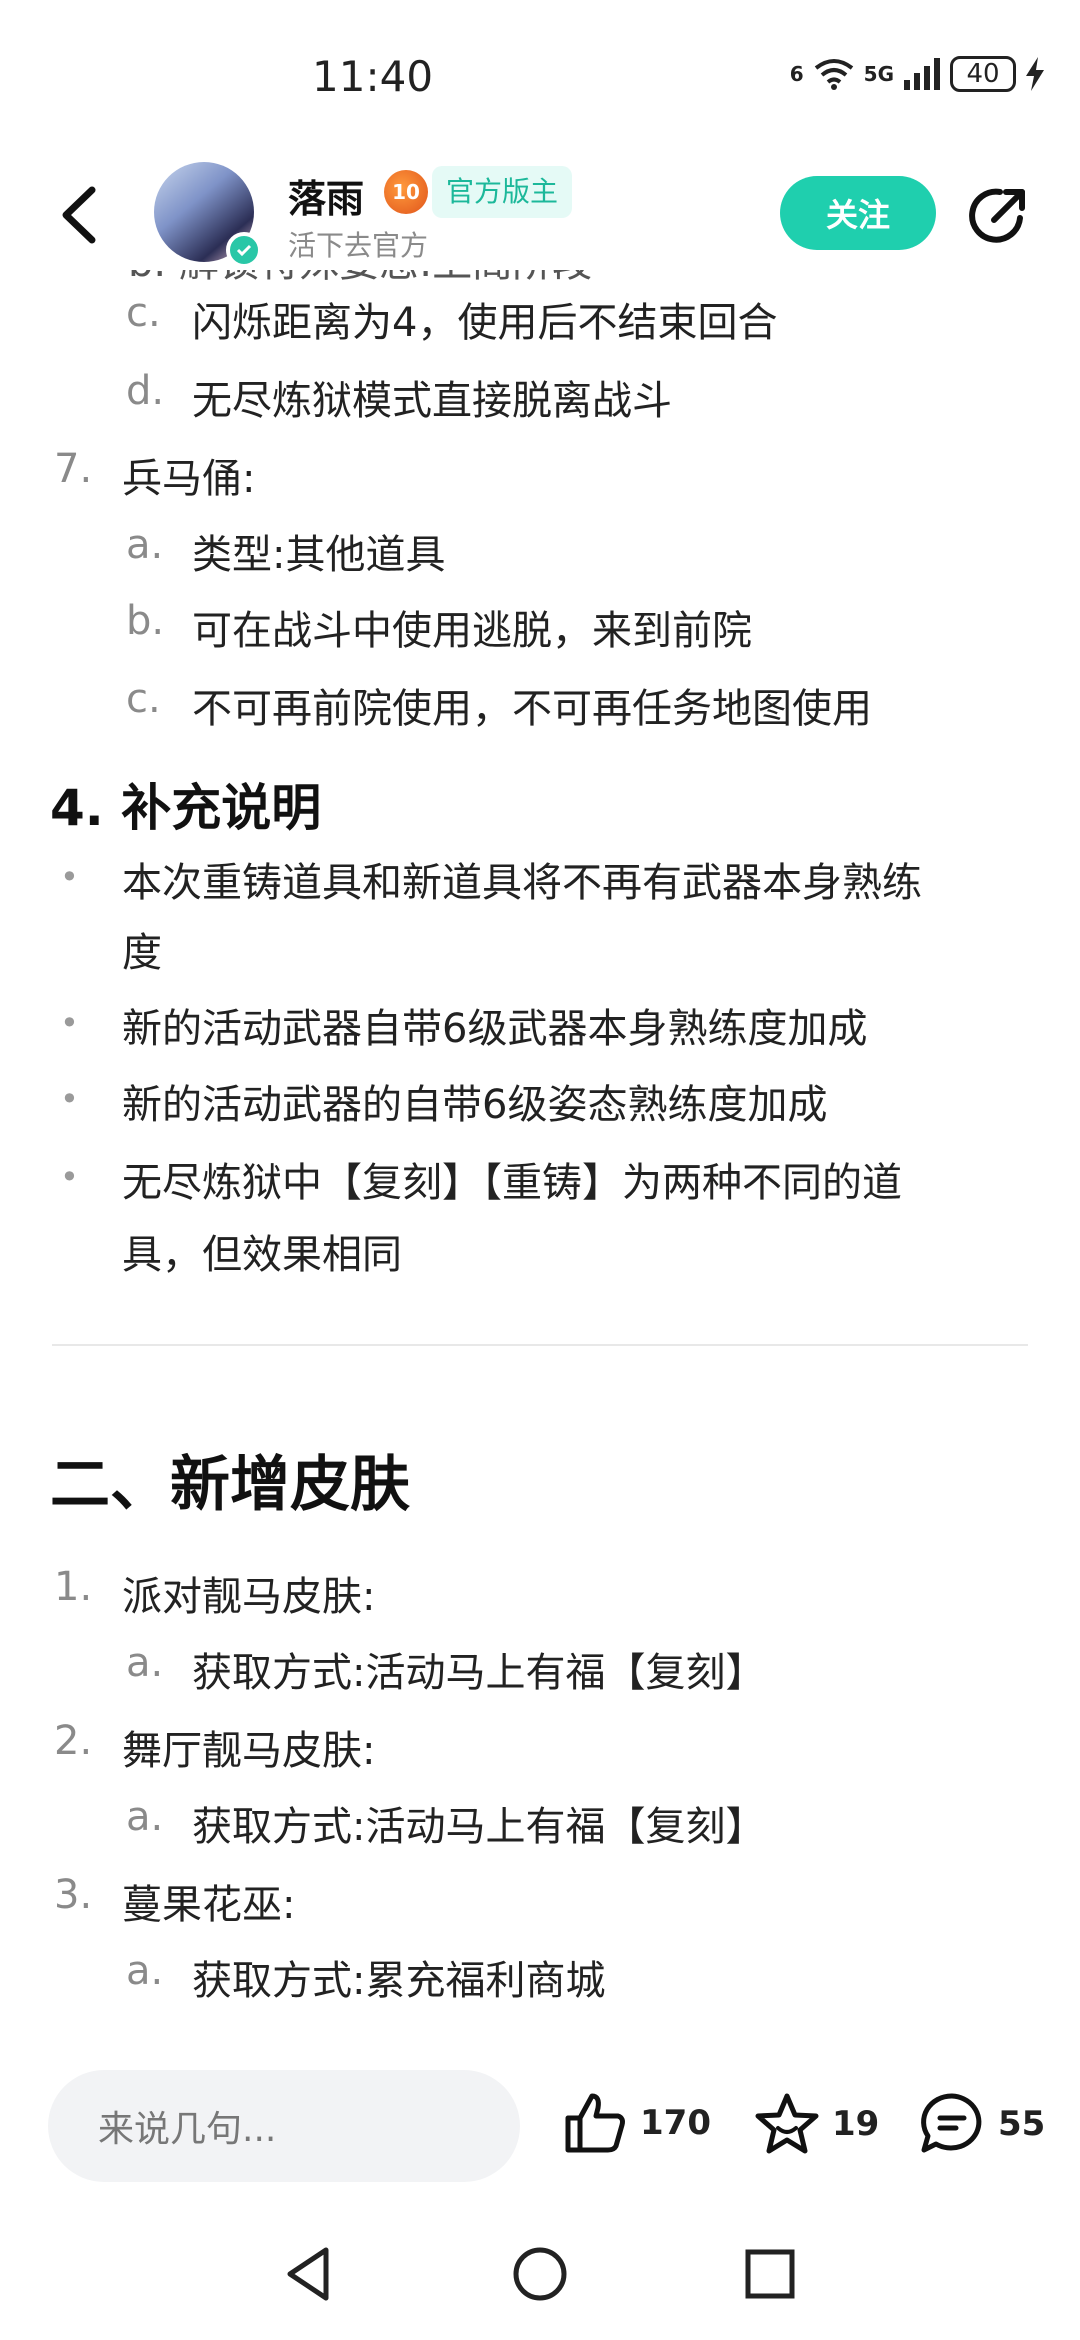  Describe the element at coordinates (856, 2124) in the screenshot. I see `favorite-count: 19` at that location.